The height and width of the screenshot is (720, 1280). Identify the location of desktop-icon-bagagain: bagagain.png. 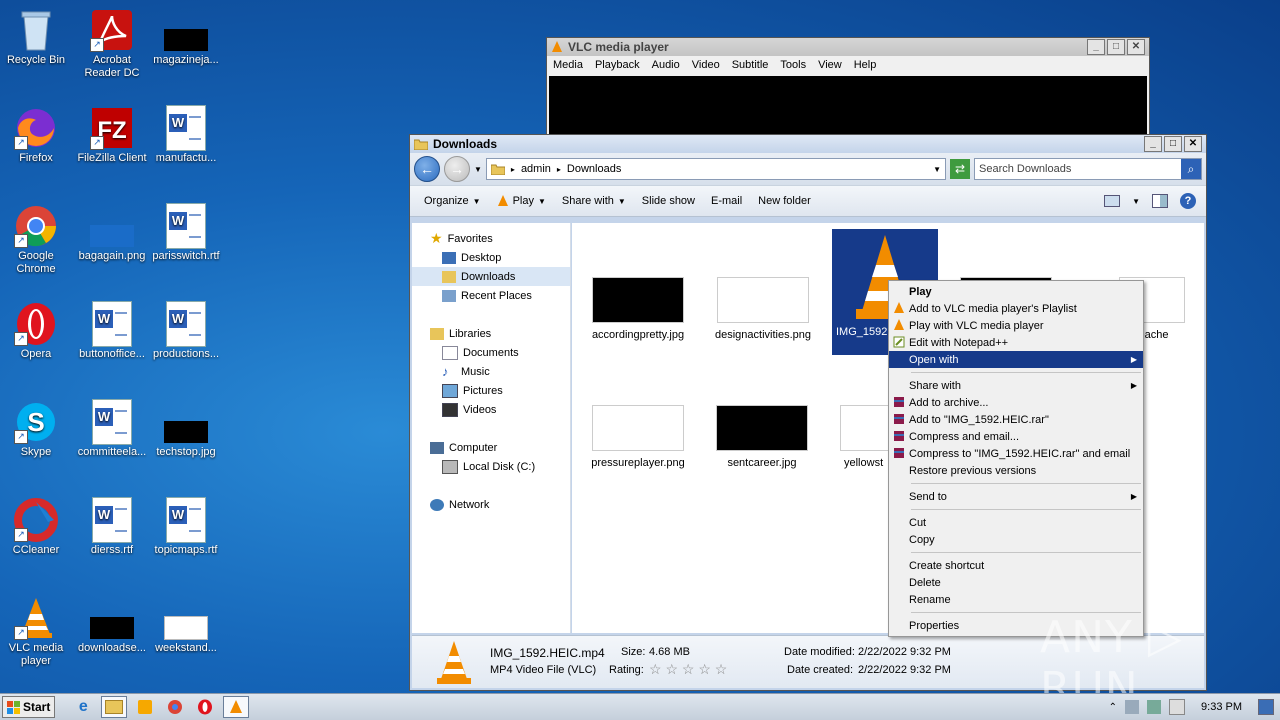
(112, 233).